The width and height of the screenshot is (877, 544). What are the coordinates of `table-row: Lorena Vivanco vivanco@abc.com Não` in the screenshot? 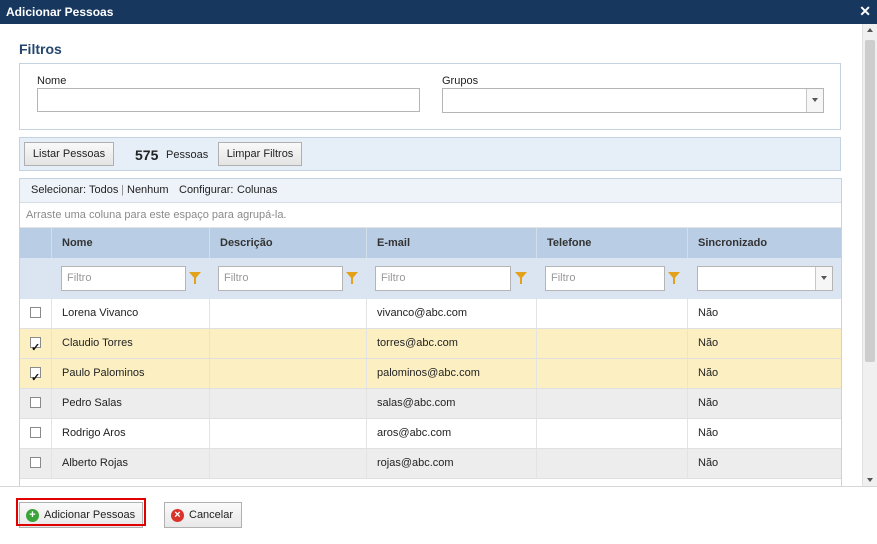 It's located at (430, 314).